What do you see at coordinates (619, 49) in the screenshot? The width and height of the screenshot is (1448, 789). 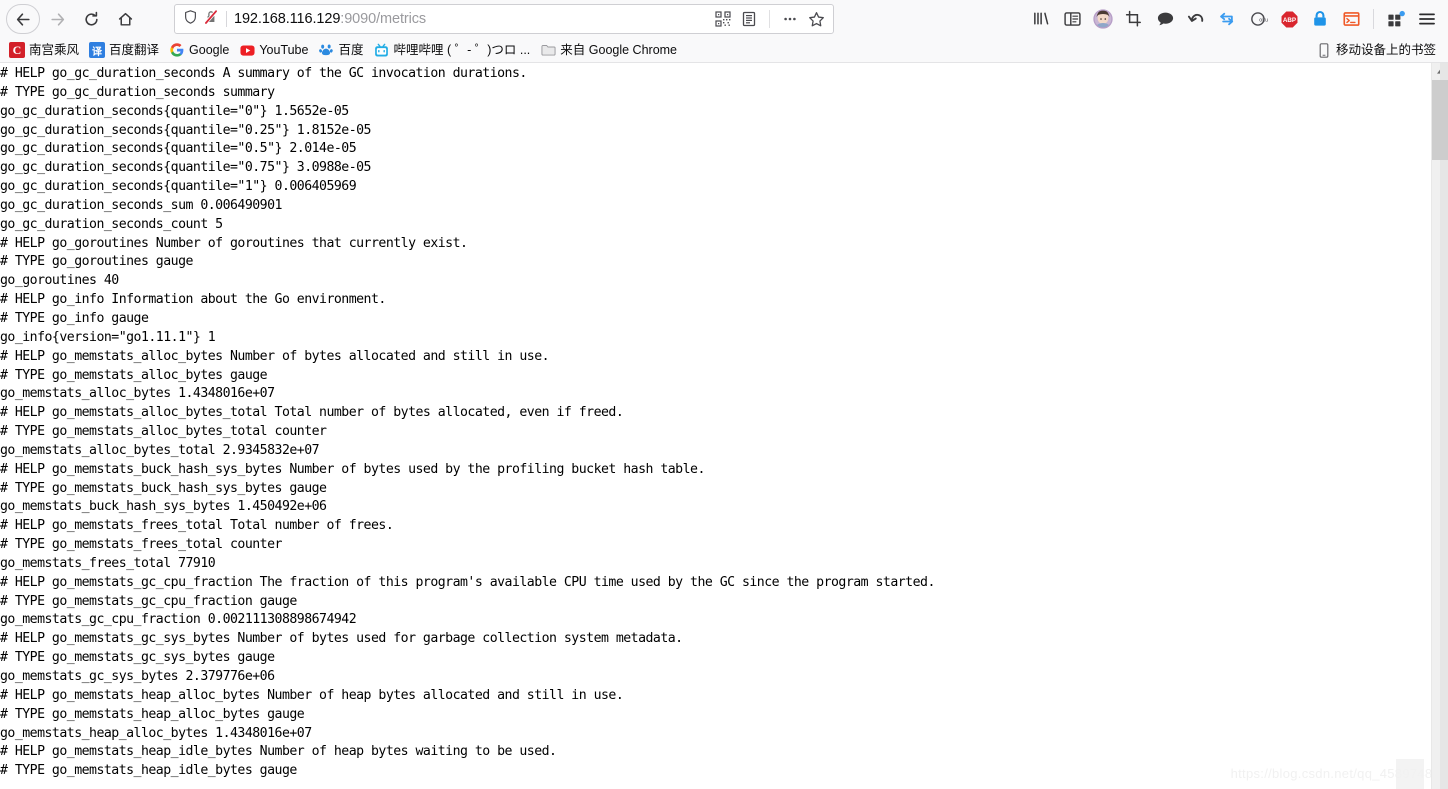 I see `bookmark-label: 来自 Google Chrome` at bounding box center [619, 49].